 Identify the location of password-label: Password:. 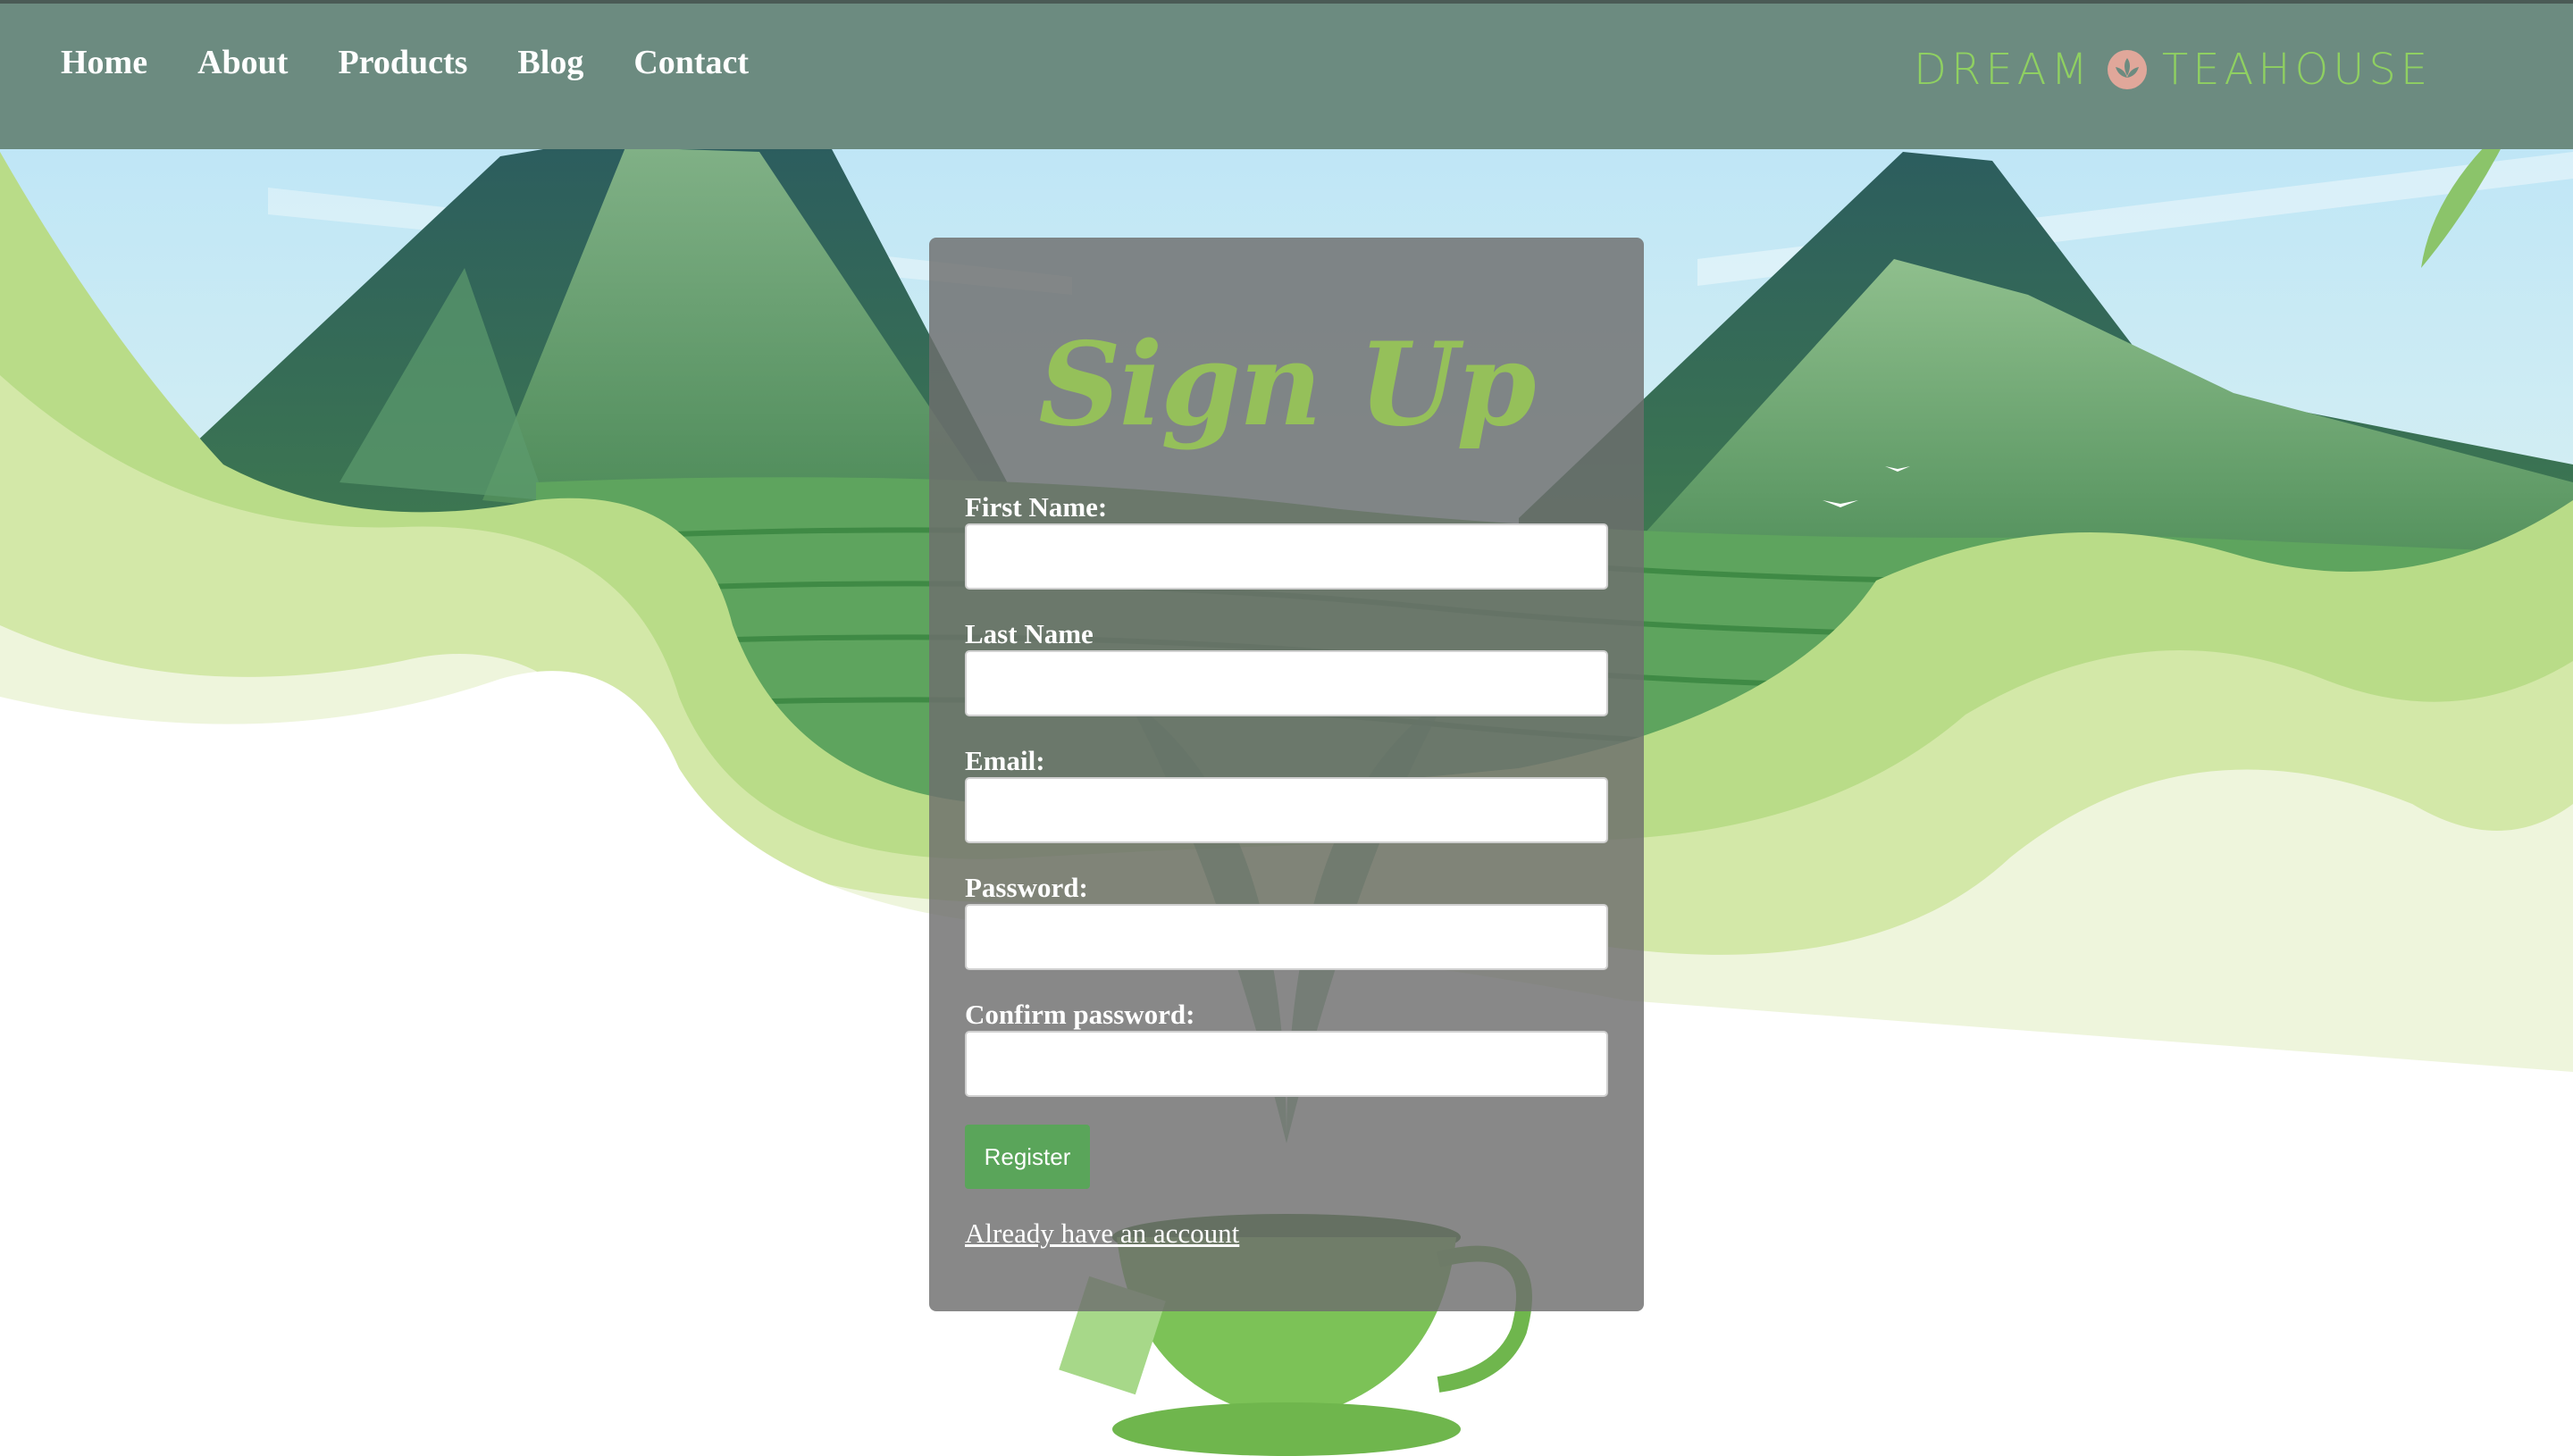
(1026, 887).